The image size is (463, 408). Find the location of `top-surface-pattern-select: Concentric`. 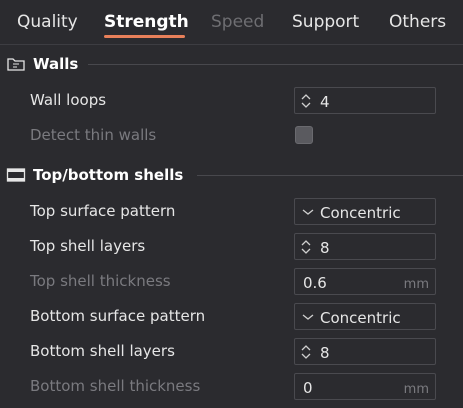

top-surface-pattern-select: Concentric is located at coordinates (365, 211).